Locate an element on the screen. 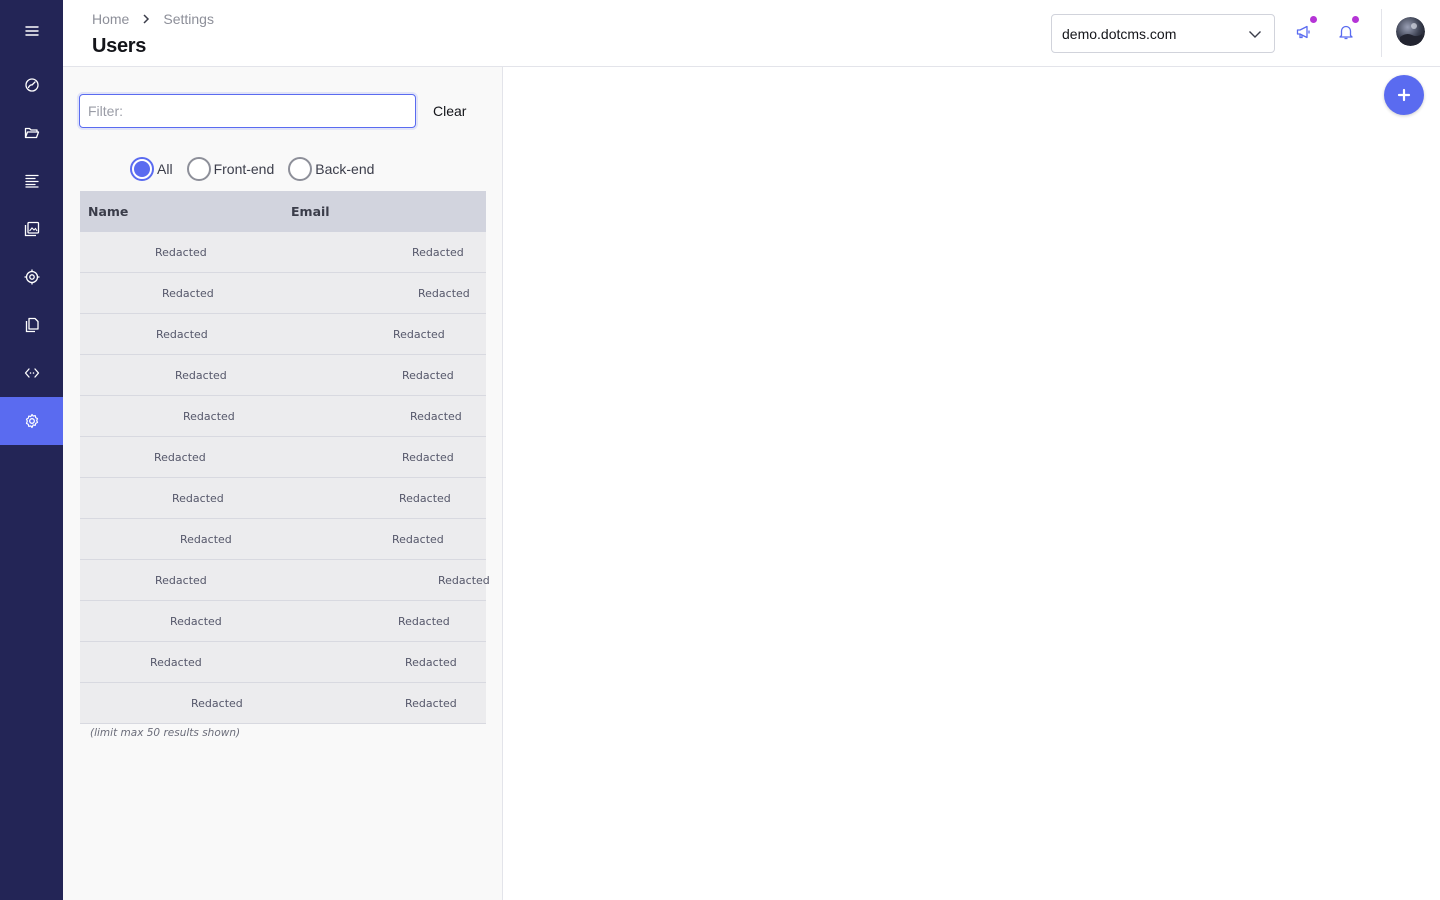 This screenshot has height=900, width=1440. menu-toggle-button is located at coordinates (31, 31).